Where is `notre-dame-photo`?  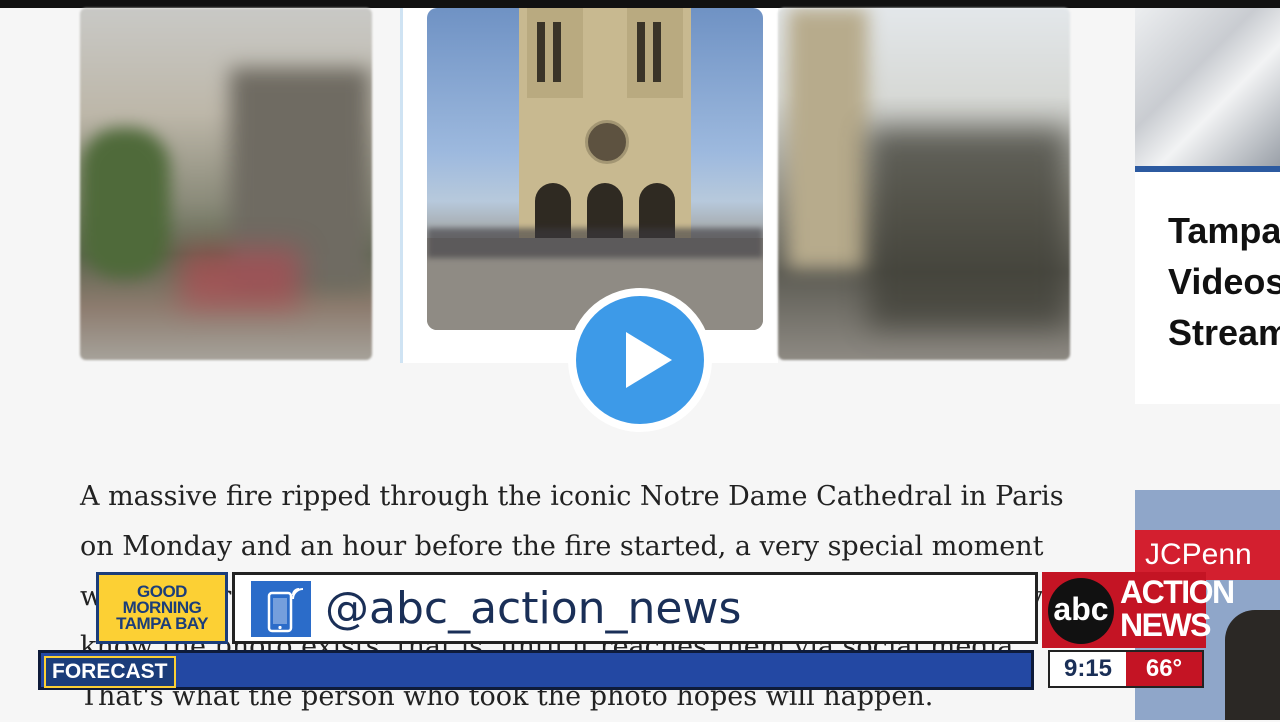 notre-dame-photo is located at coordinates (595, 169).